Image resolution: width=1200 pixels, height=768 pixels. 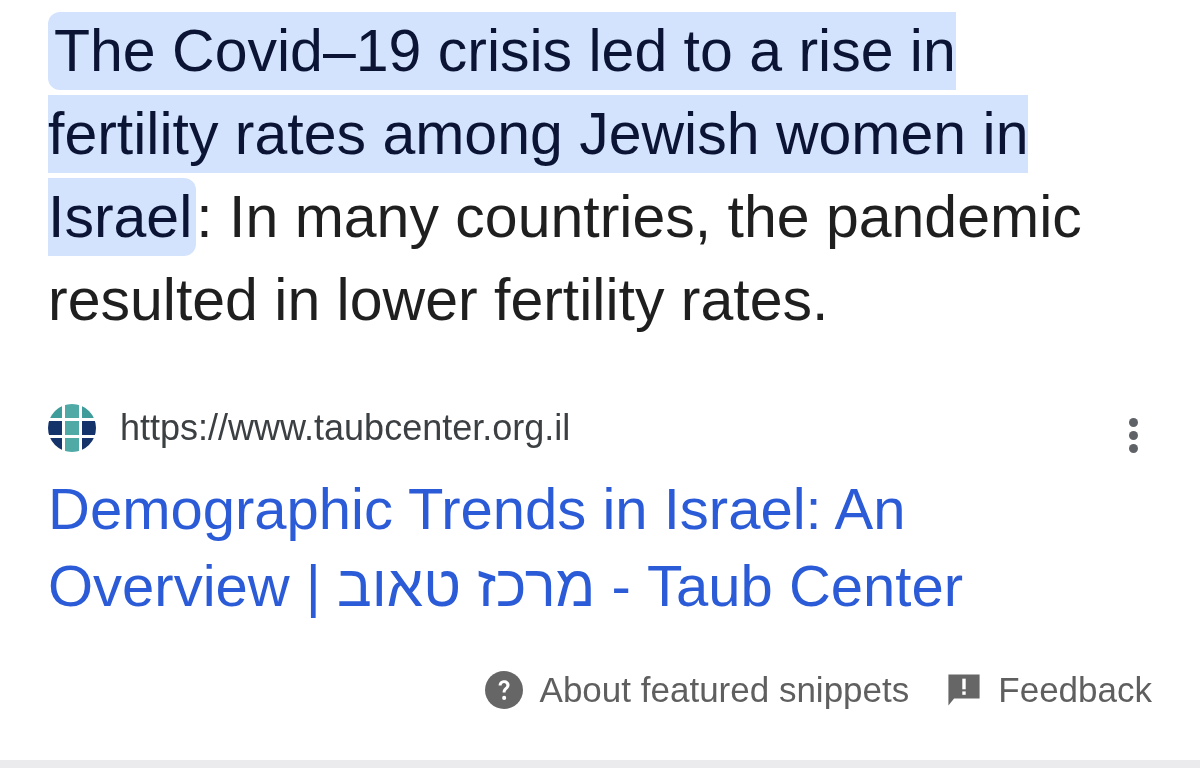 What do you see at coordinates (1049, 689) in the screenshot?
I see `feedback-button: Feedback` at bounding box center [1049, 689].